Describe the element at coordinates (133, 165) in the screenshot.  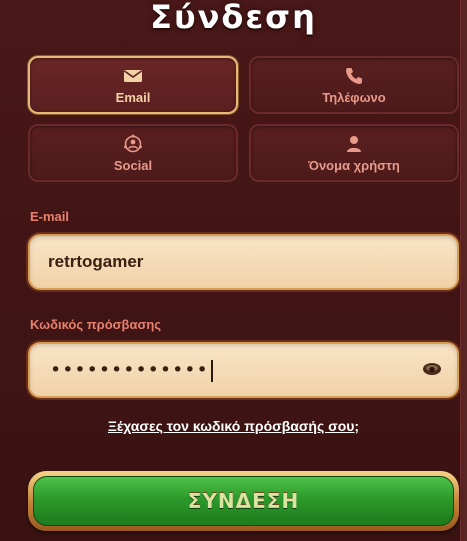
I see `tab-social-label: Social` at that location.